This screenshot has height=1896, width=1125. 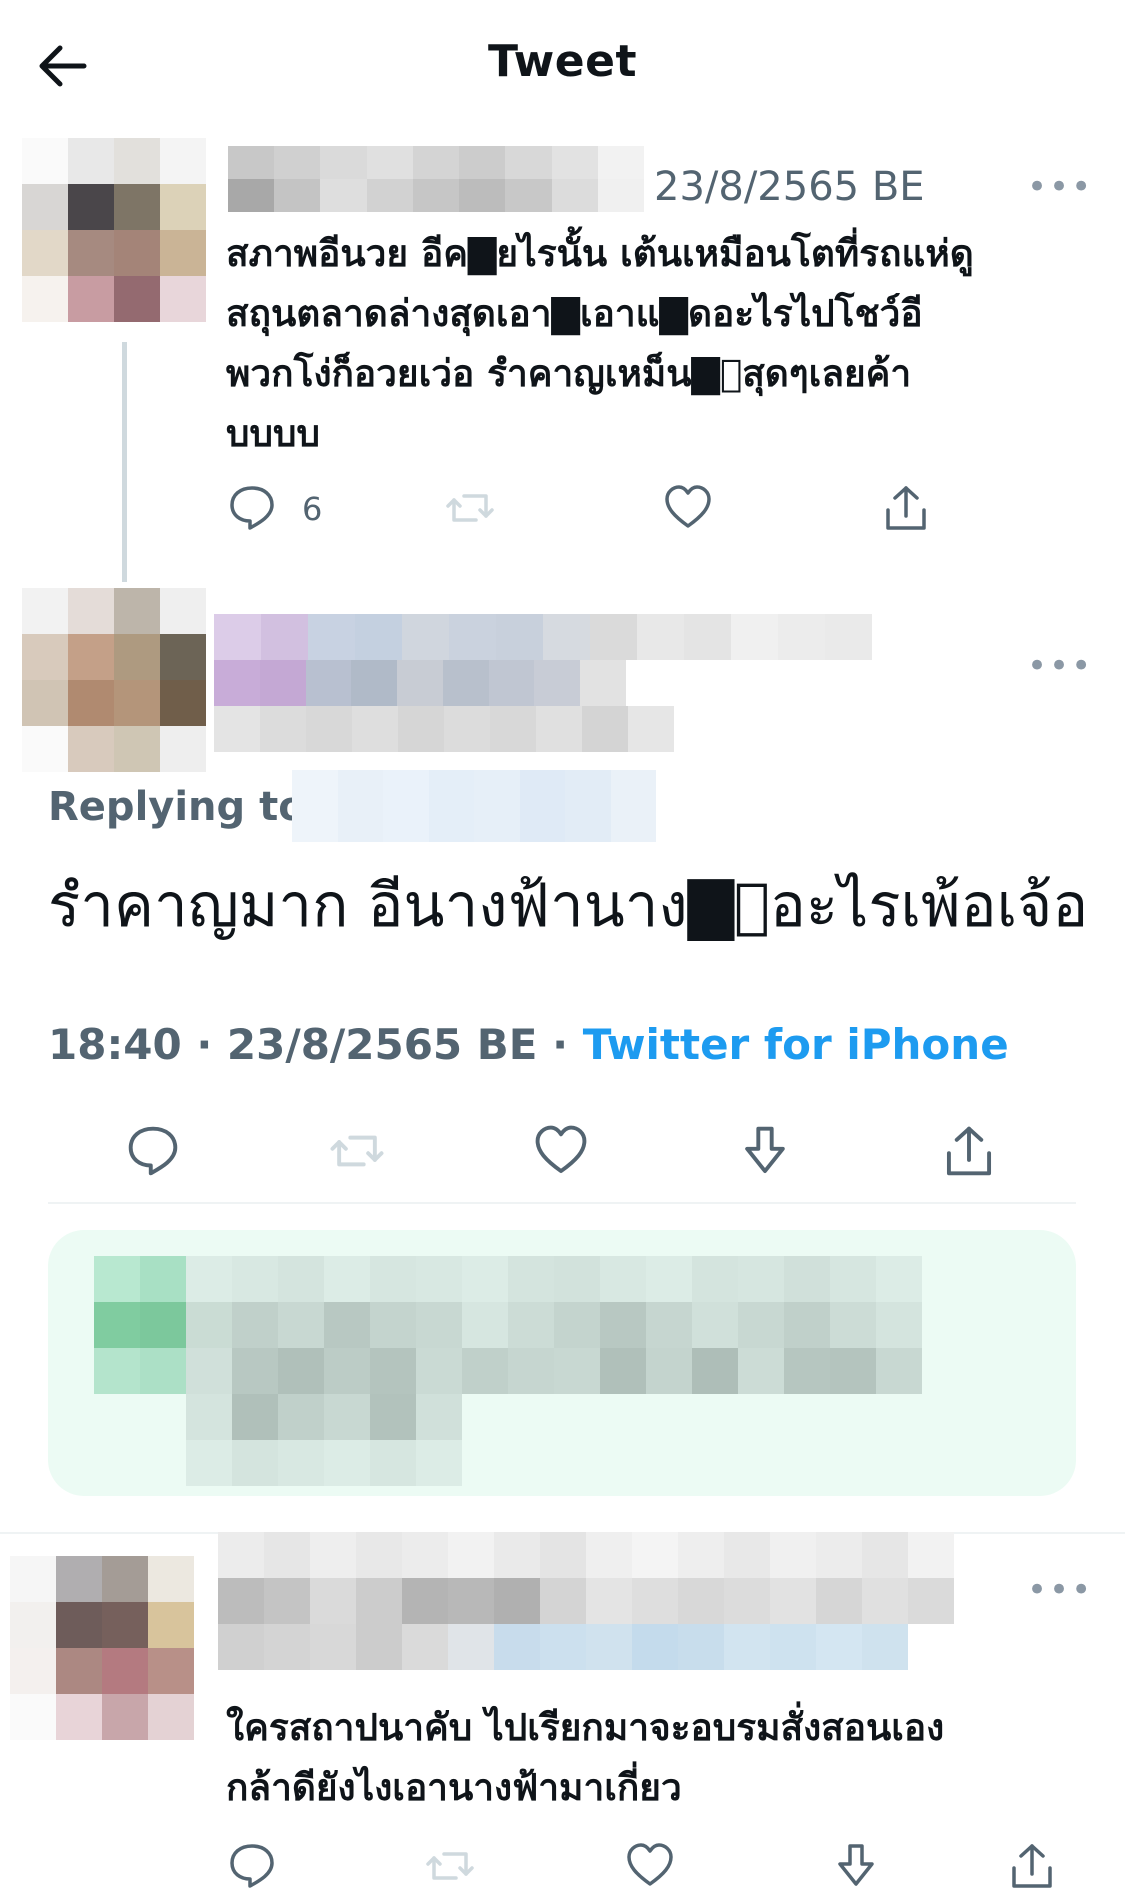 I want to click on divider, so click(x=562, y=1203).